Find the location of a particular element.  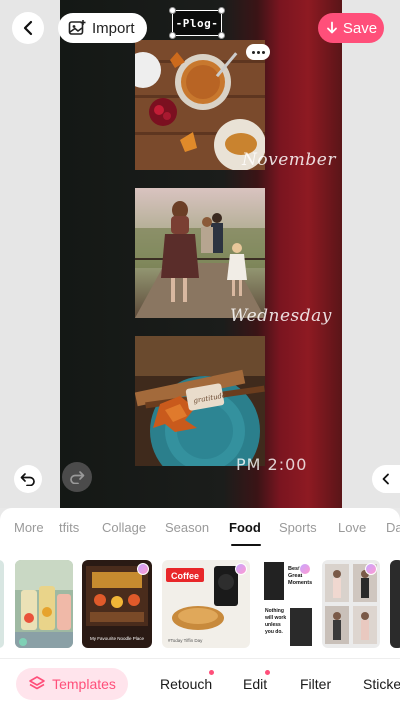

redo-button is located at coordinates (77, 477).